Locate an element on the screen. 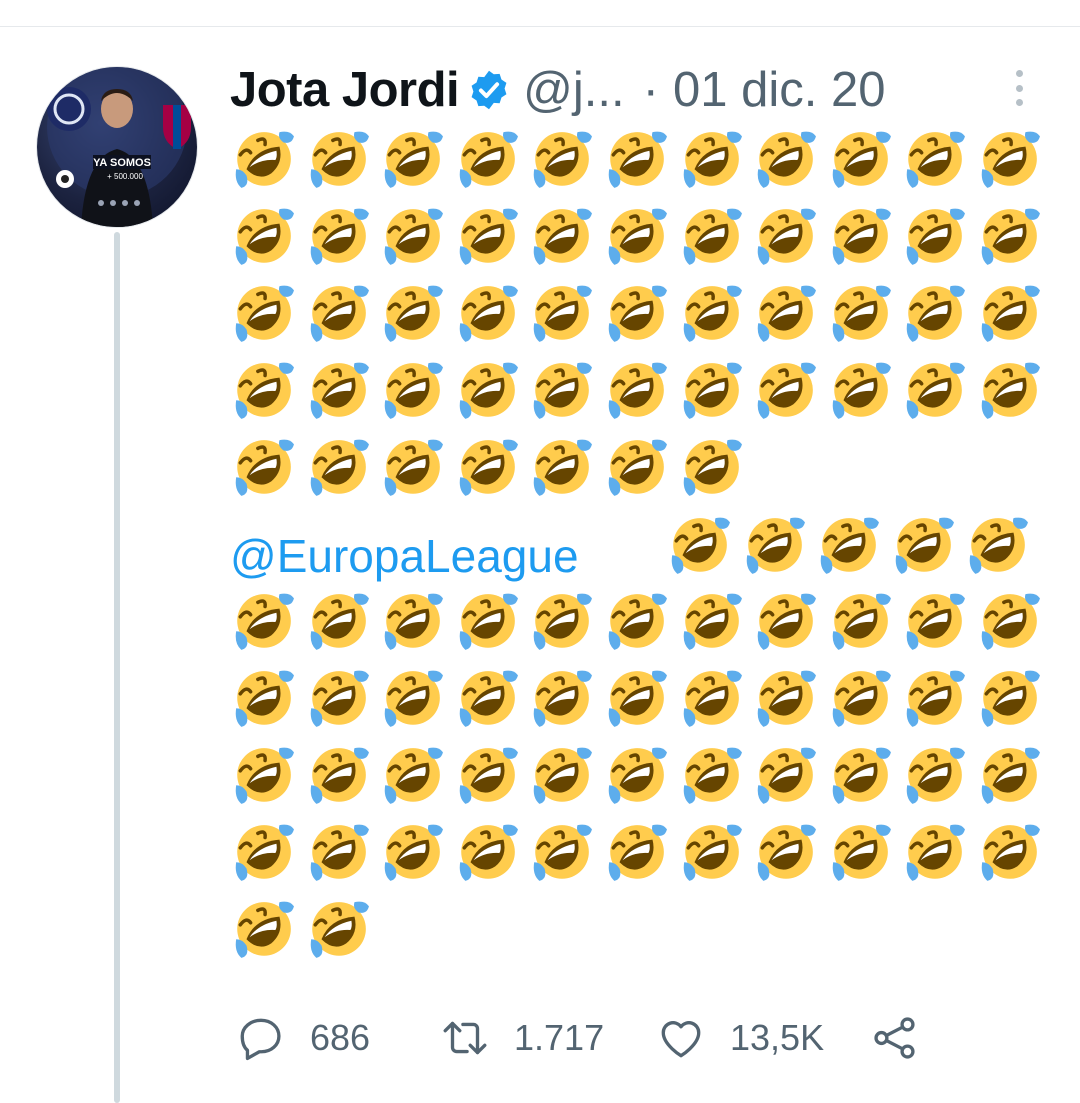  tweet-date: 01 dic. 20 is located at coordinates (779, 90).